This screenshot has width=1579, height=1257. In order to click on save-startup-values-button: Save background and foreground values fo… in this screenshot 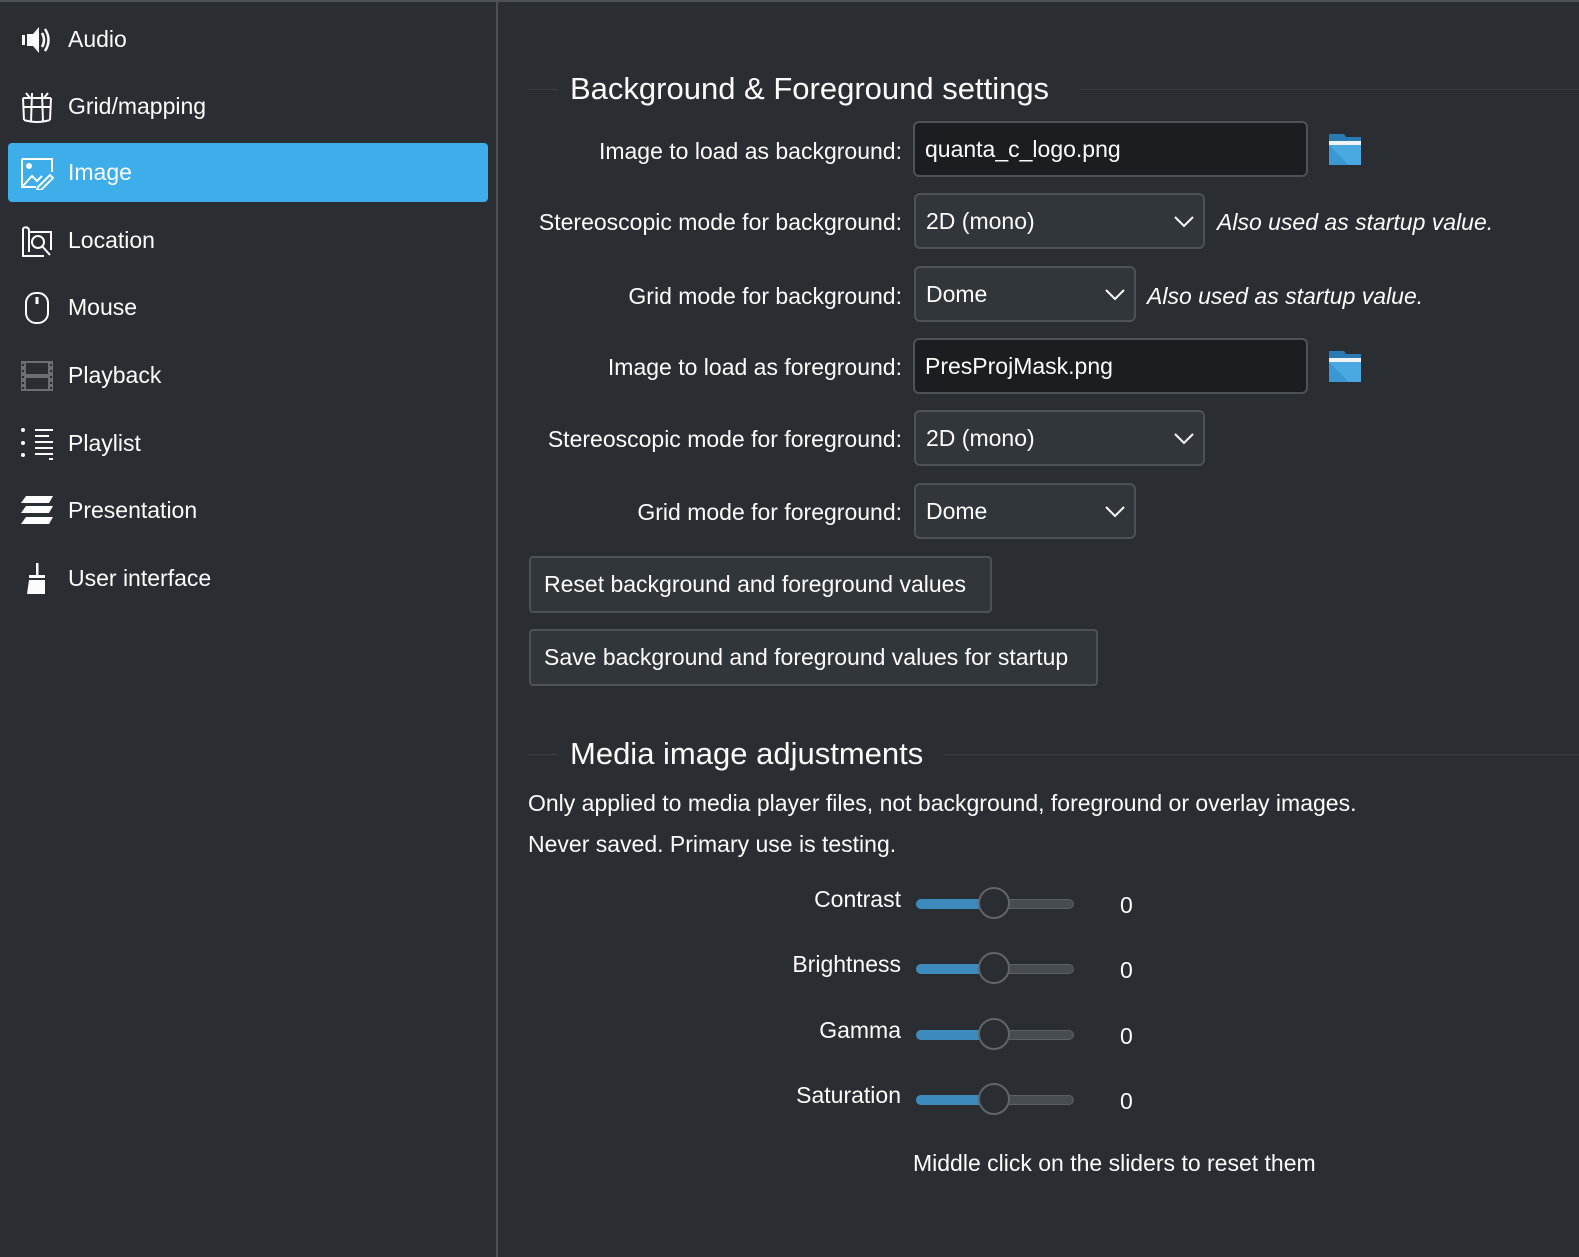, I will do `click(813, 657)`.